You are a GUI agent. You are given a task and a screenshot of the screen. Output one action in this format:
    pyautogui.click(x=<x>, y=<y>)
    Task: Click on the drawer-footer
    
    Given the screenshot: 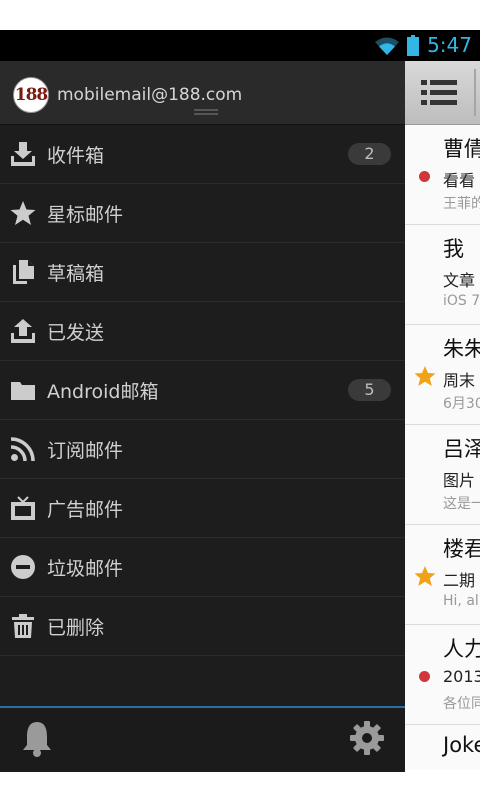 What is the action you would take?
    pyautogui.click(x=202, y=739)
    